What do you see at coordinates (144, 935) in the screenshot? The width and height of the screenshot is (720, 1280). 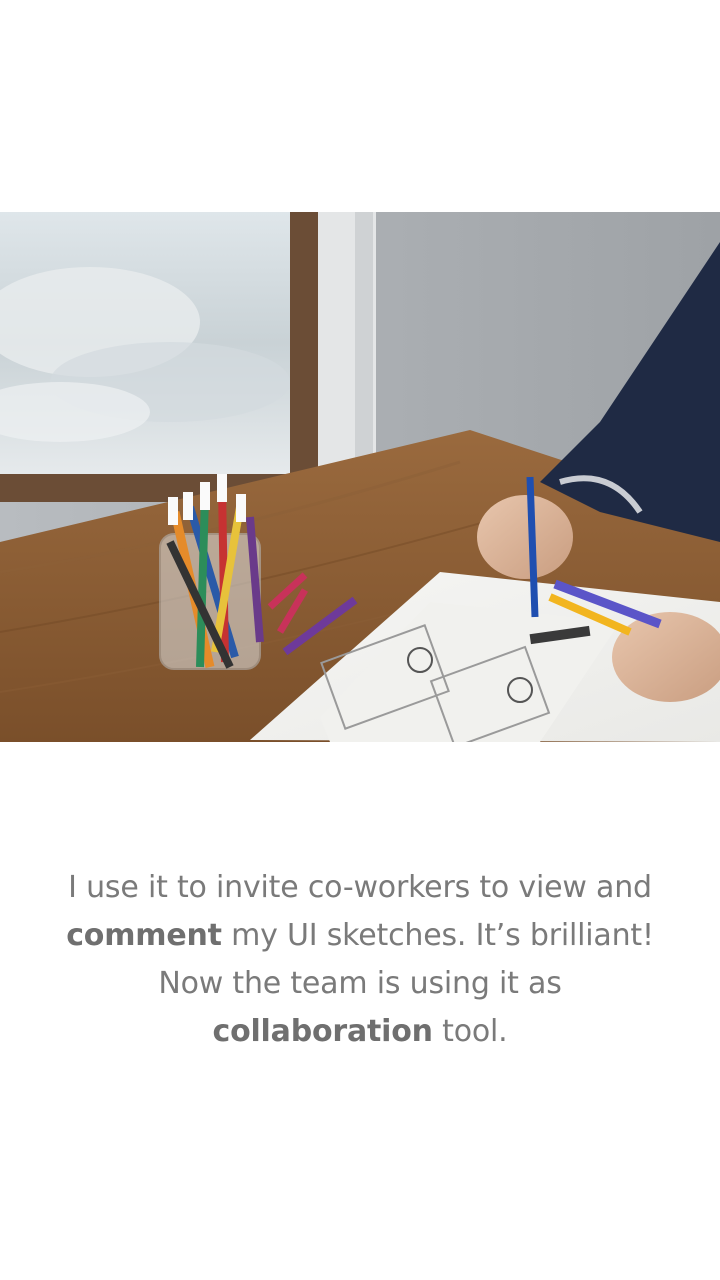 I see `testimonial-emphasis-comment: comment` at bounding box center [144, 935].